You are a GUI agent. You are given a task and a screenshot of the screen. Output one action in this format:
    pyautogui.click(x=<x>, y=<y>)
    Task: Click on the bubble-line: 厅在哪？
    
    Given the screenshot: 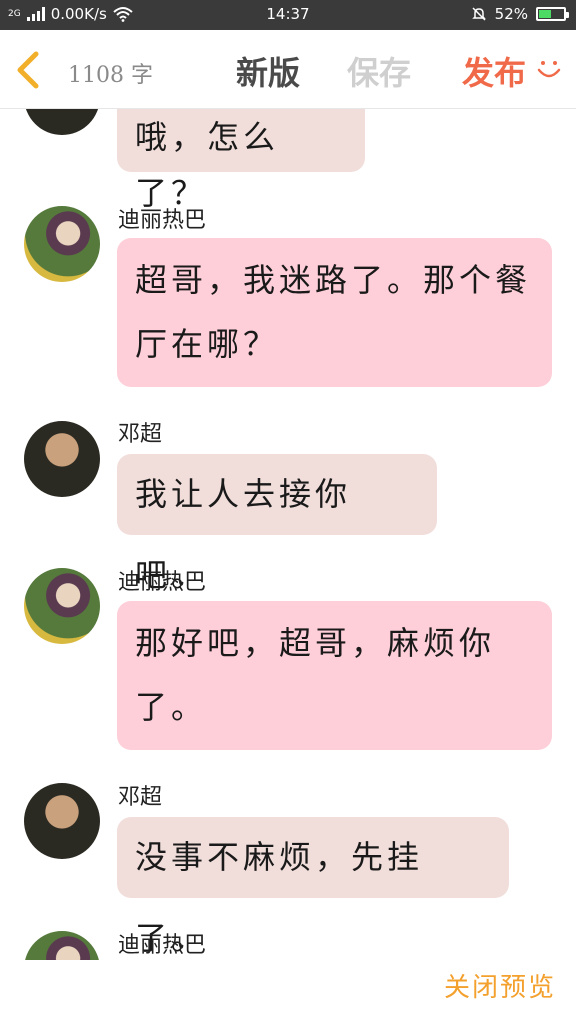 What is the action you would take?
    pyautogui.click(x=207, y=344)
    